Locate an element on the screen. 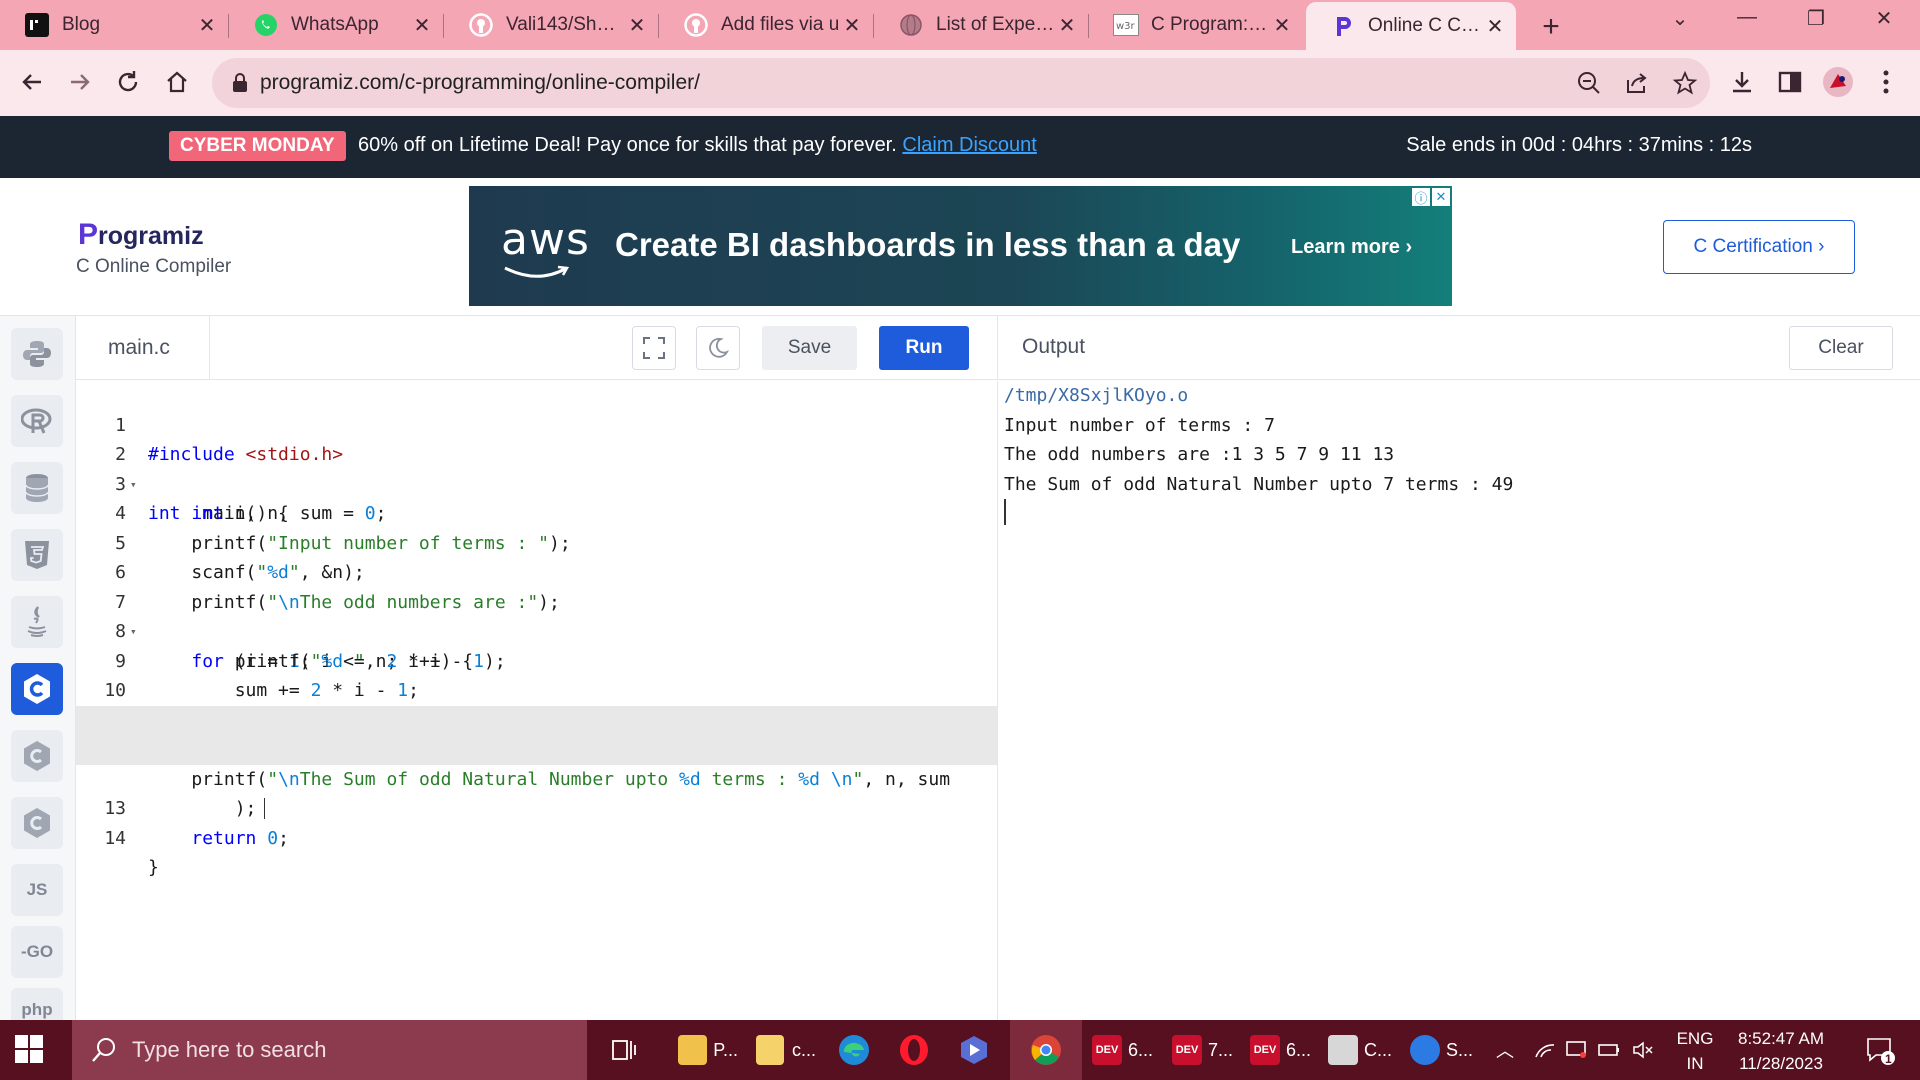 This screenshot has height=1080, width=1920. tab-online-c-compiler: Online C Com ✕ is located at coordinates (1411, 26).